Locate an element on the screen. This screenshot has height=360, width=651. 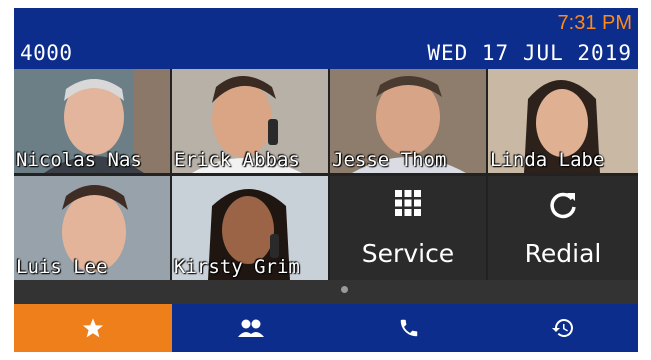
redial-icon is located at coordinates (563, 205).